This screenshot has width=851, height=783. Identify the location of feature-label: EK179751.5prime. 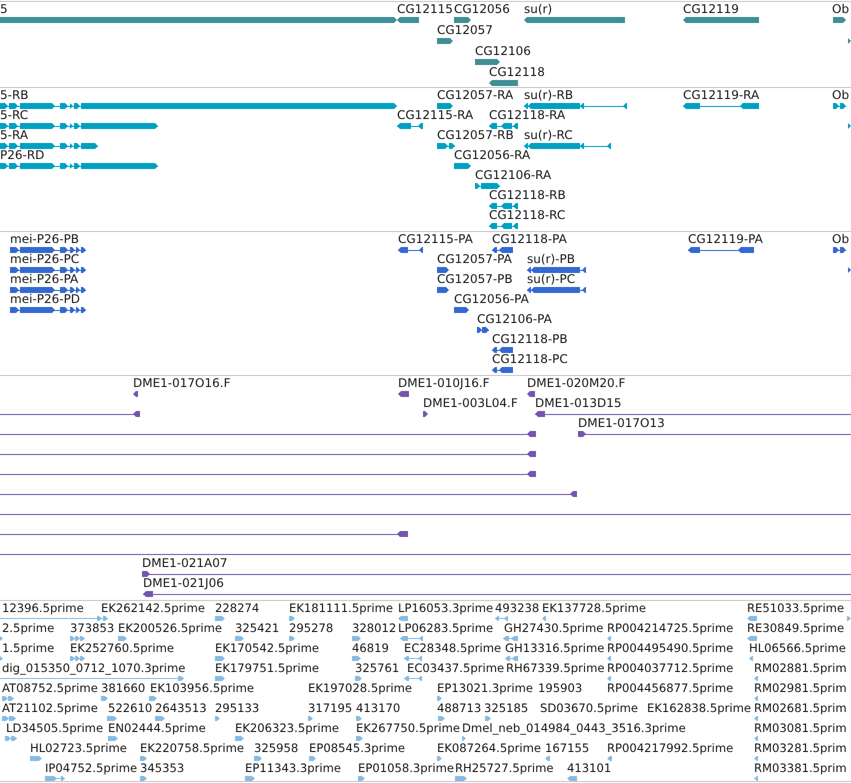
(267, 668).